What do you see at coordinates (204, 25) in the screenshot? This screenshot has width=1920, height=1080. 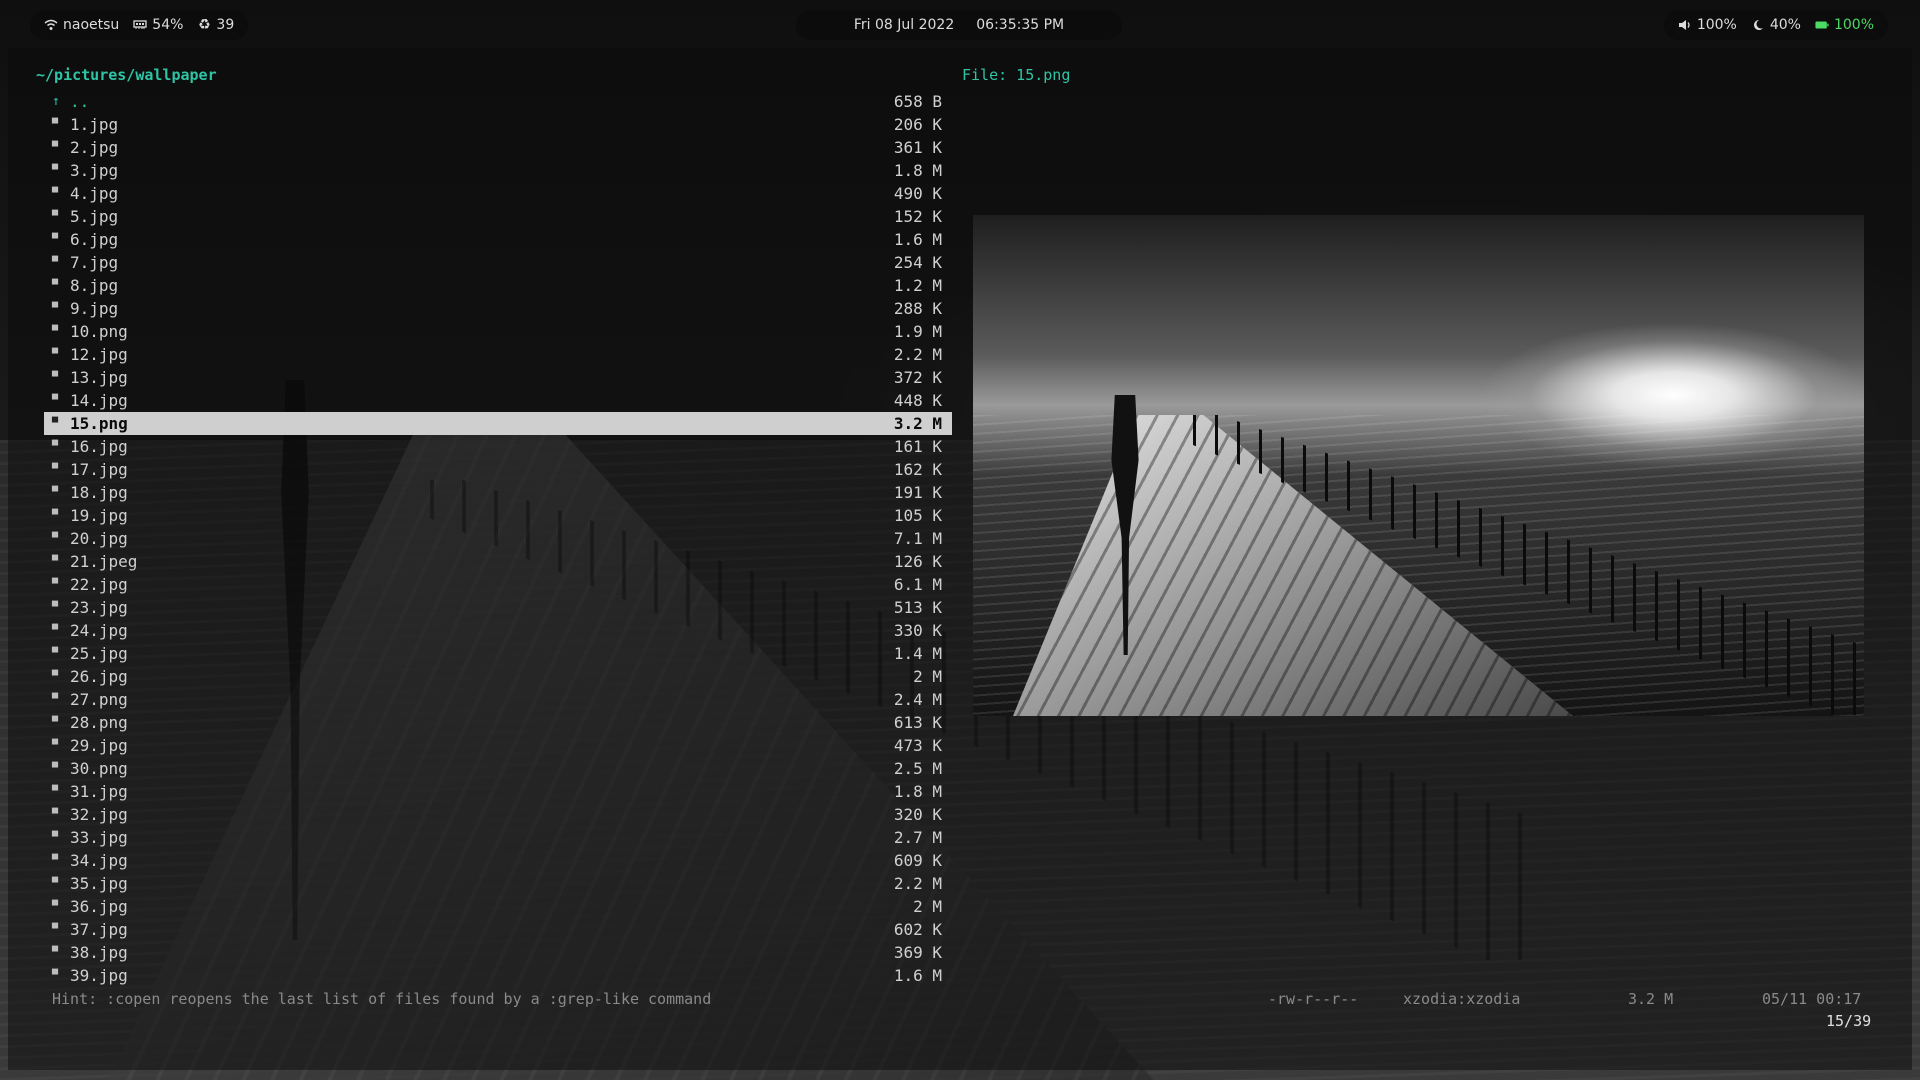 I see `recycle-icon: ♻` at bounding box center [204, 25].